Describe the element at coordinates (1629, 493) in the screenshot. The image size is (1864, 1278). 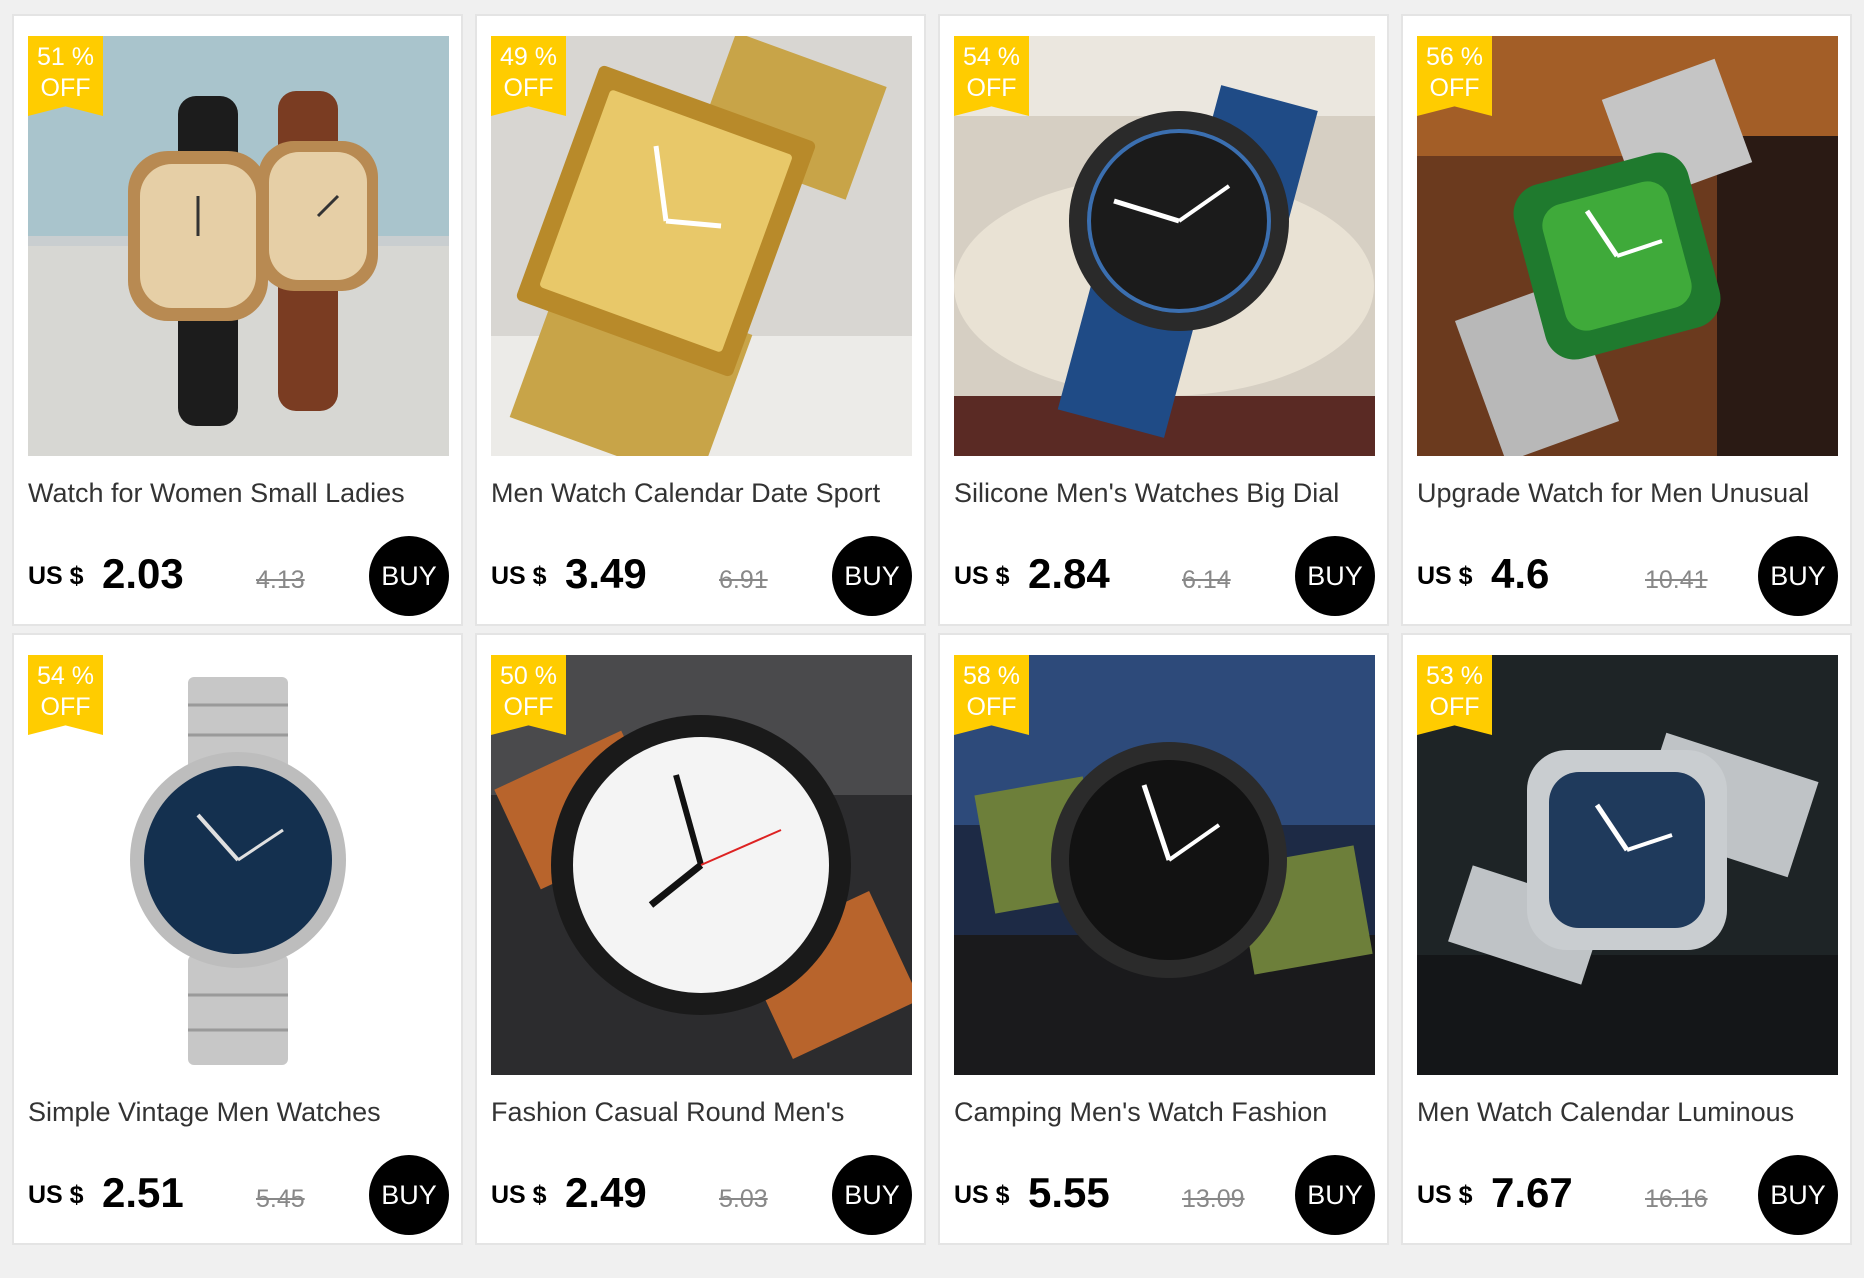
I see `product-title: Upgrade Watch for Men Unusual` at that location.